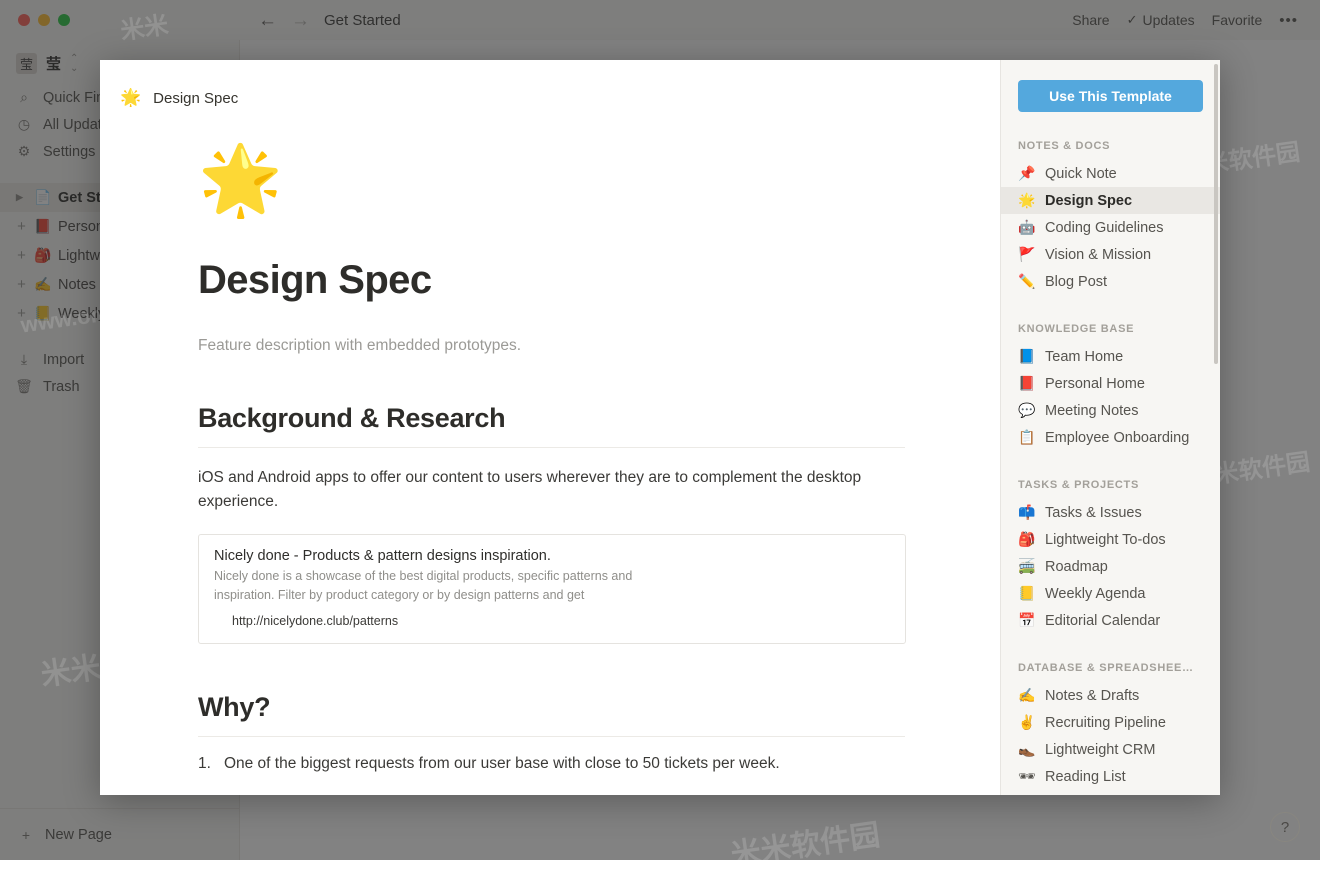  I want to click on template-item-meeting-notes: 💬 Meeting Notes, so click(1110, 410).